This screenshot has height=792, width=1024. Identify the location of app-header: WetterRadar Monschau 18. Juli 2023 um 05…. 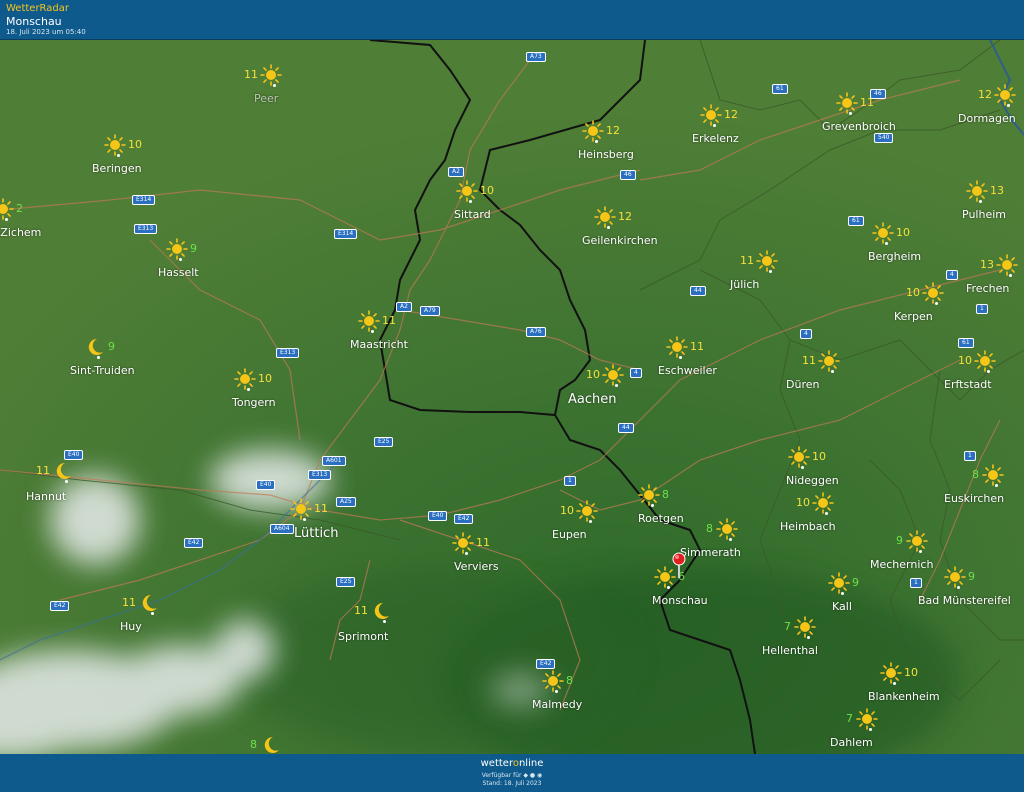
(512, 20).